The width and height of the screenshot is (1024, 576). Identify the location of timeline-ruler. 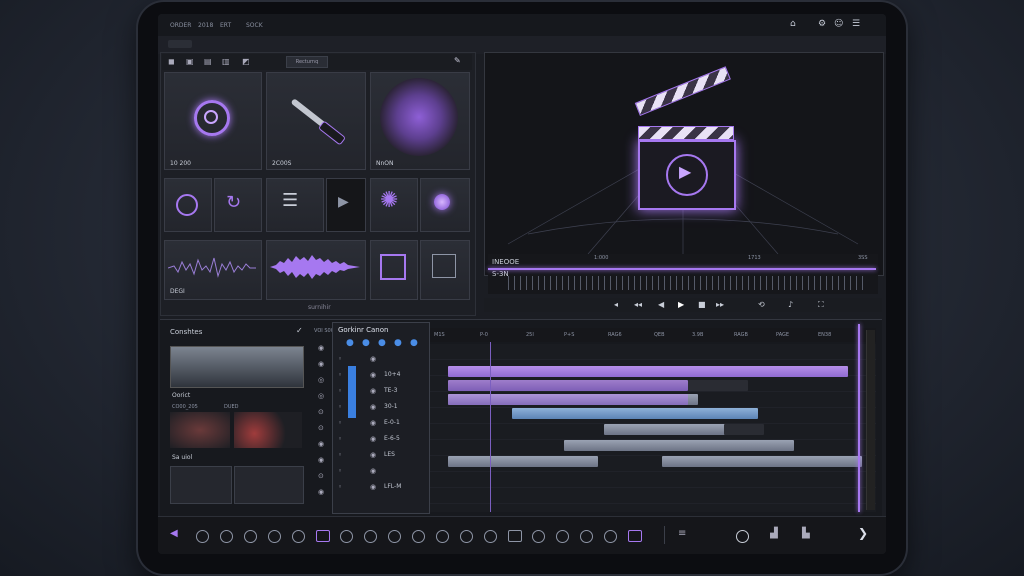
(653, 335).